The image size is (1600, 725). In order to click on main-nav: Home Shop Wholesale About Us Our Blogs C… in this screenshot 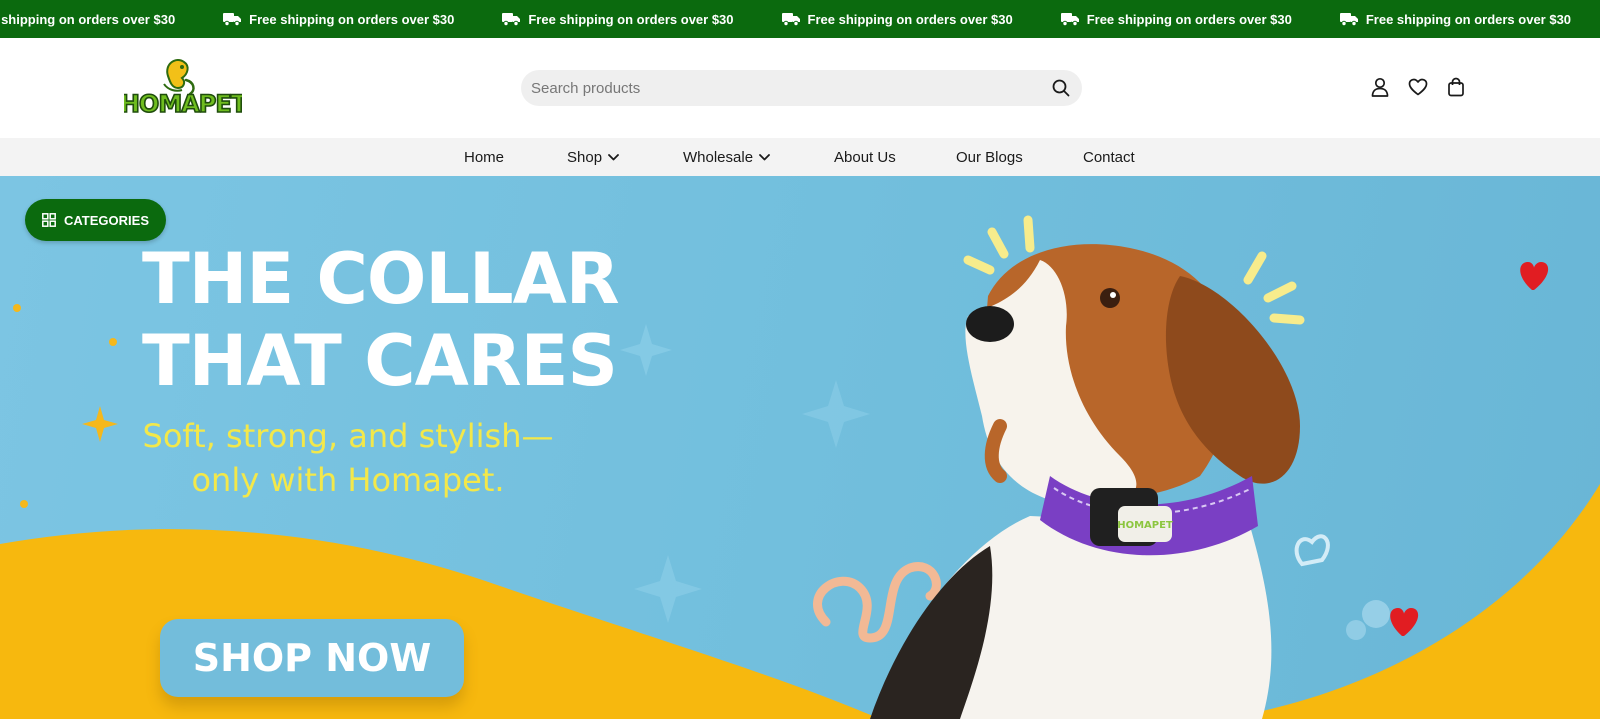, I will do `click(800, 157)`.